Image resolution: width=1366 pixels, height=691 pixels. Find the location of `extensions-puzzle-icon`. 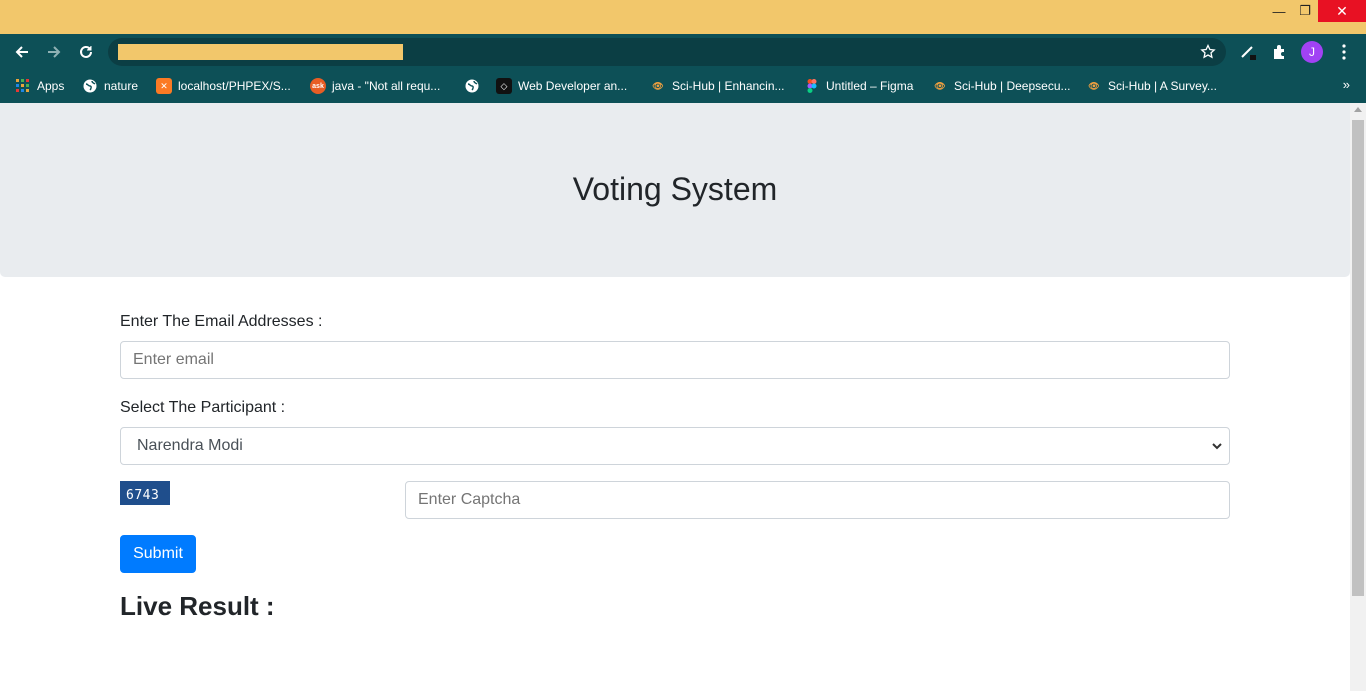

extensions-puzzle-icon is located at coordinates (1280, 52).